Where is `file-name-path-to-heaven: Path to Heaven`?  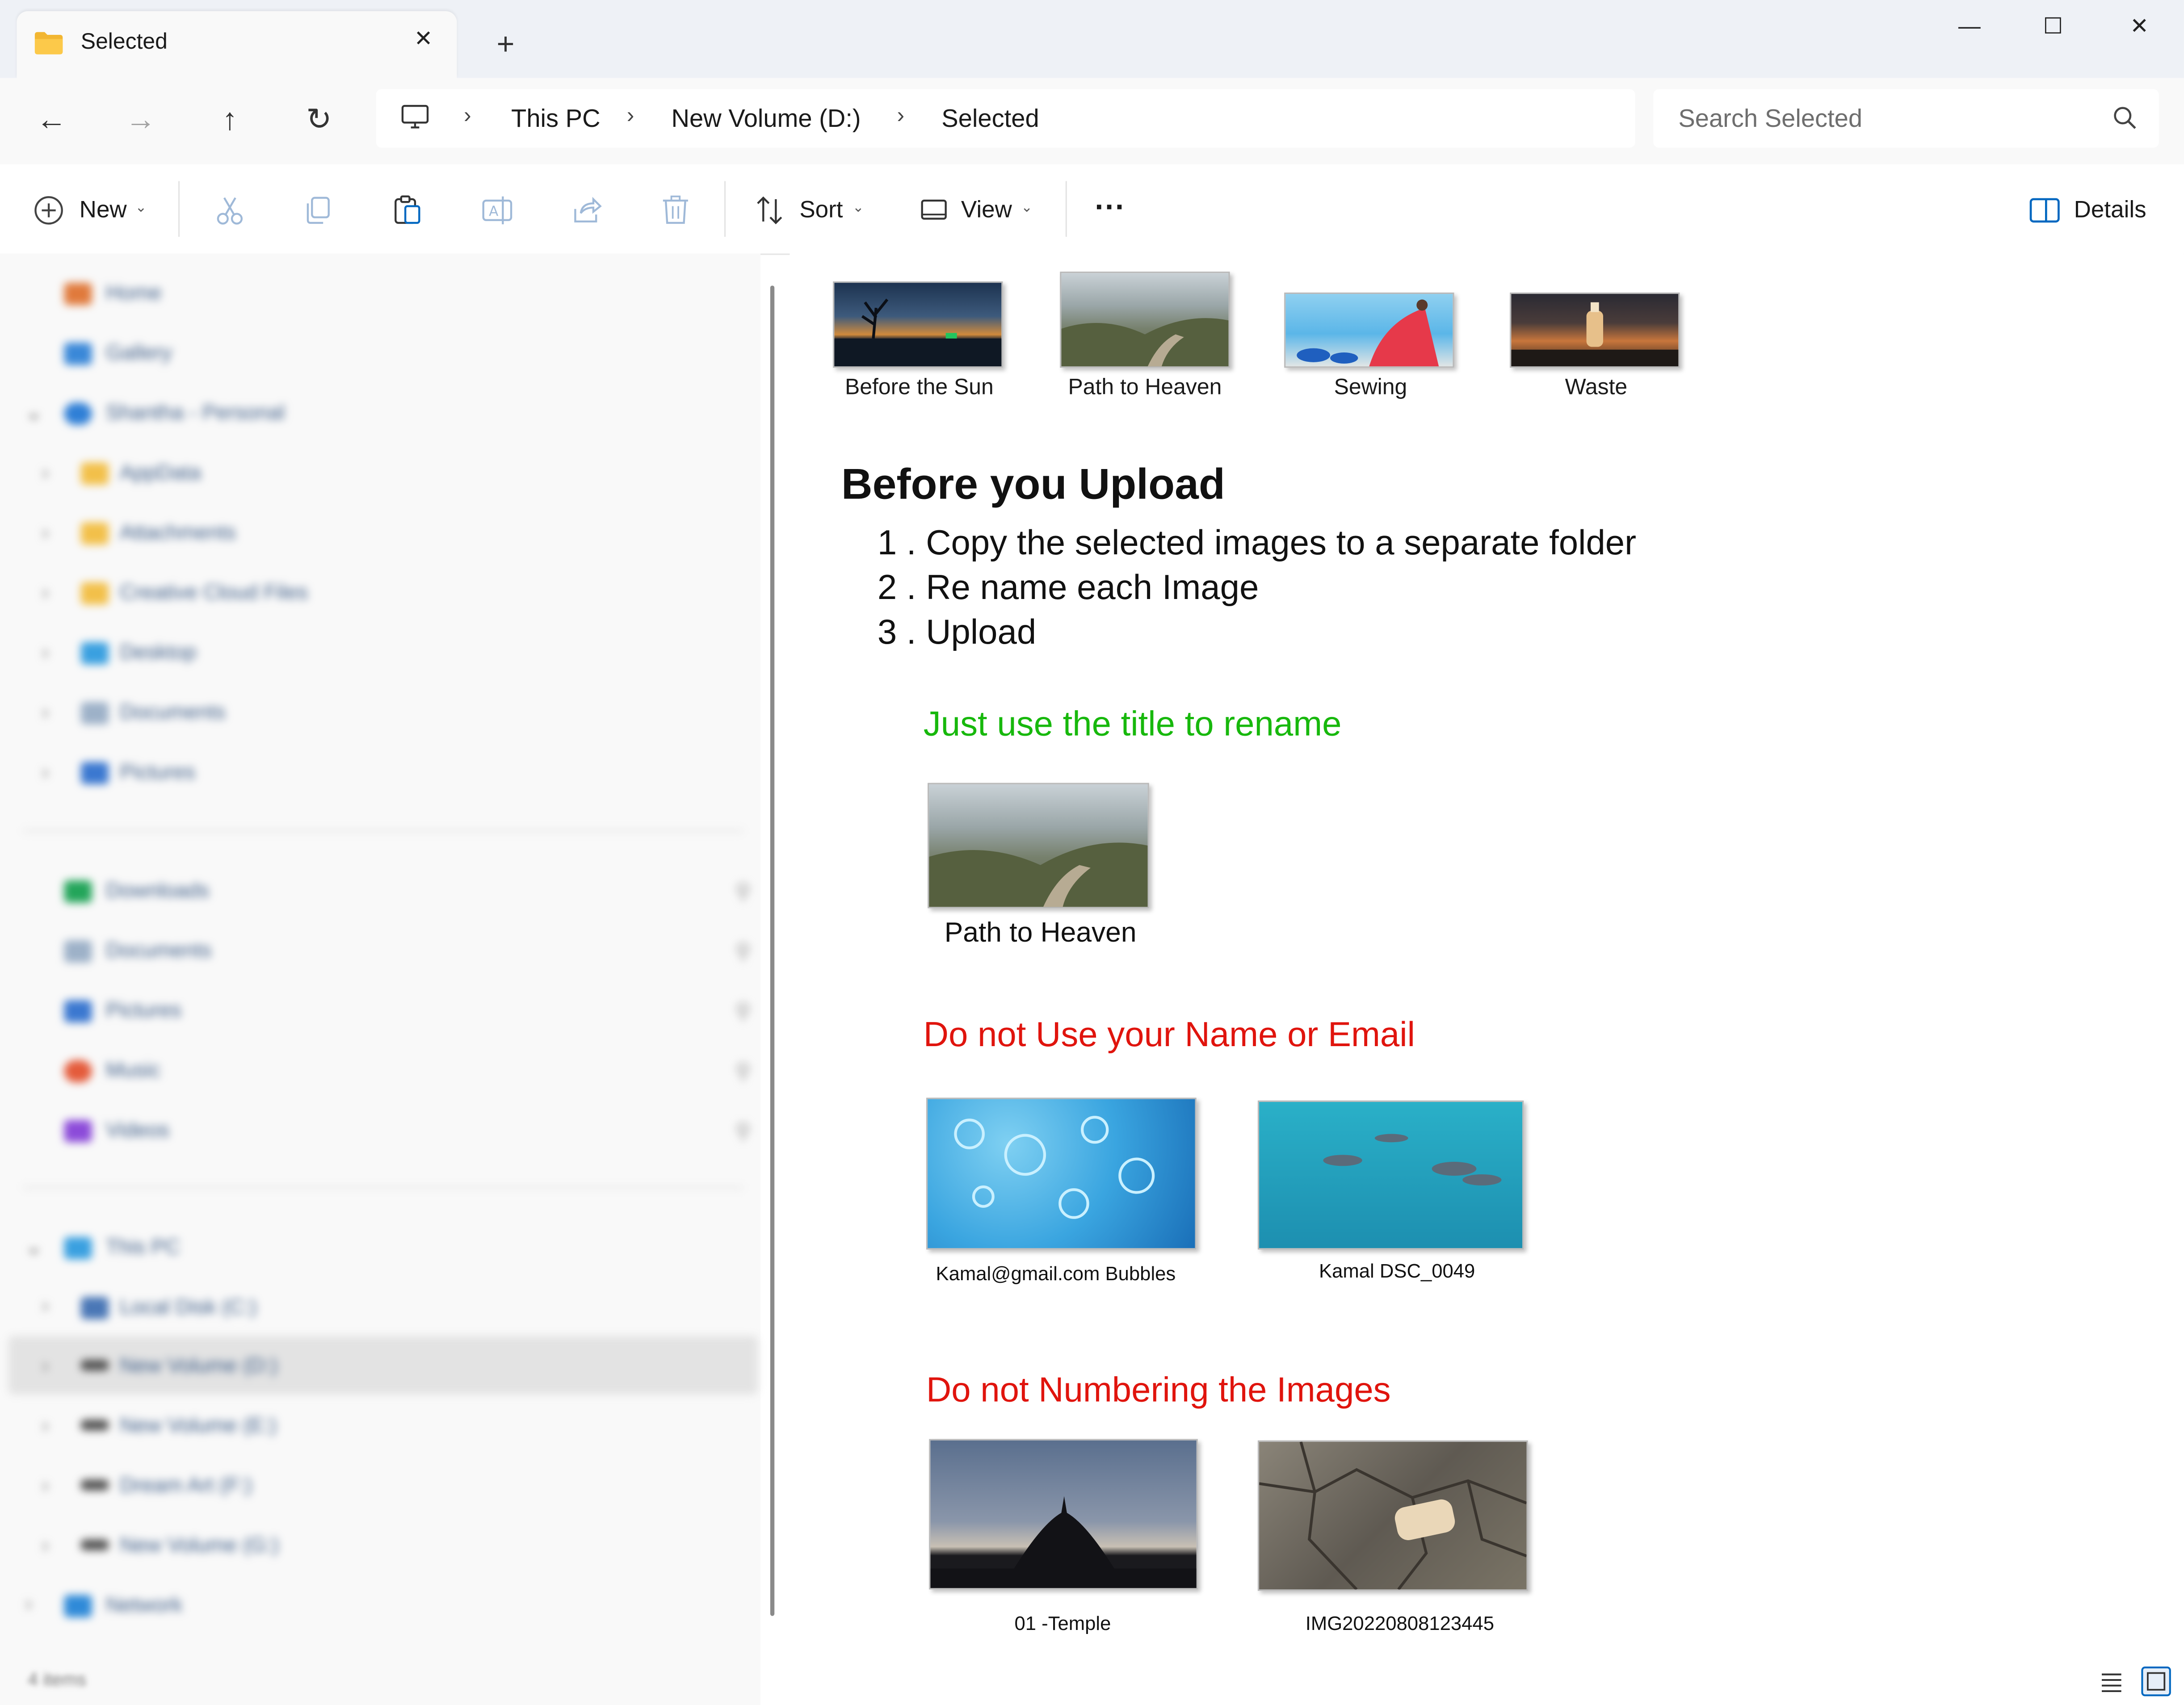
file-name-path-to-heaven: Path to Heaven is located at coordinates (1144, 388).